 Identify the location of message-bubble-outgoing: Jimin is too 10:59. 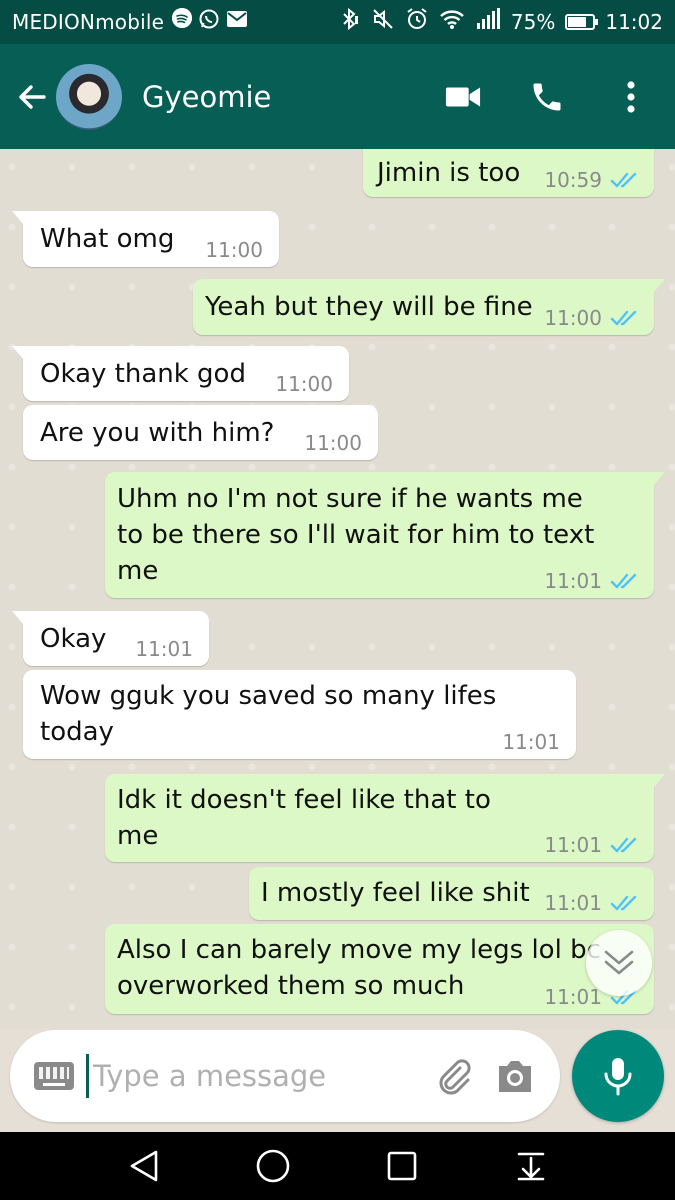
(508, 173).